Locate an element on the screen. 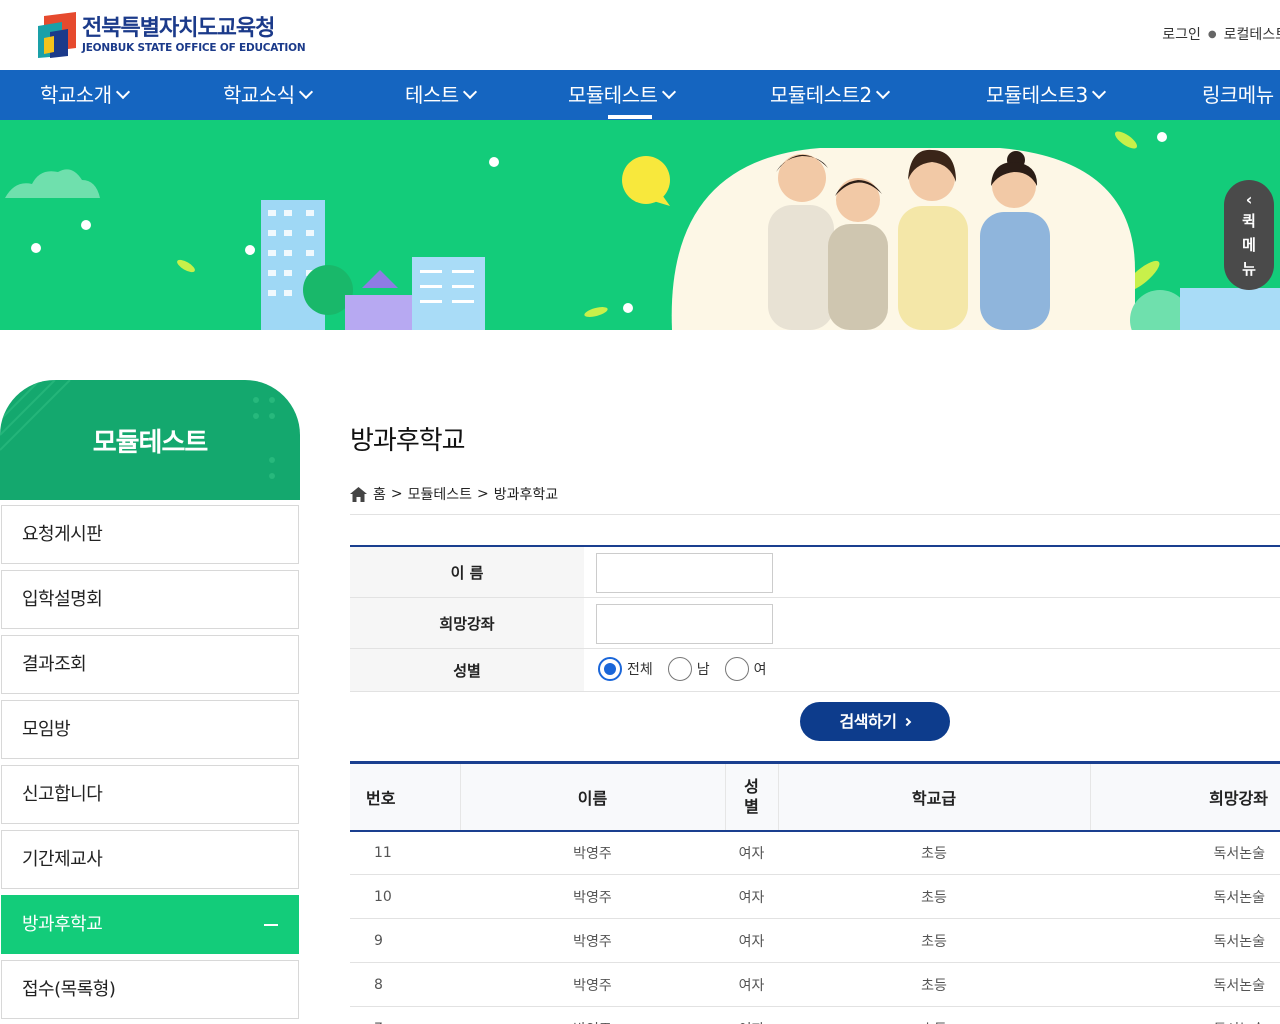 This screenshot has width=1280, height=1024. name-input is located at coordinates (684, 573).